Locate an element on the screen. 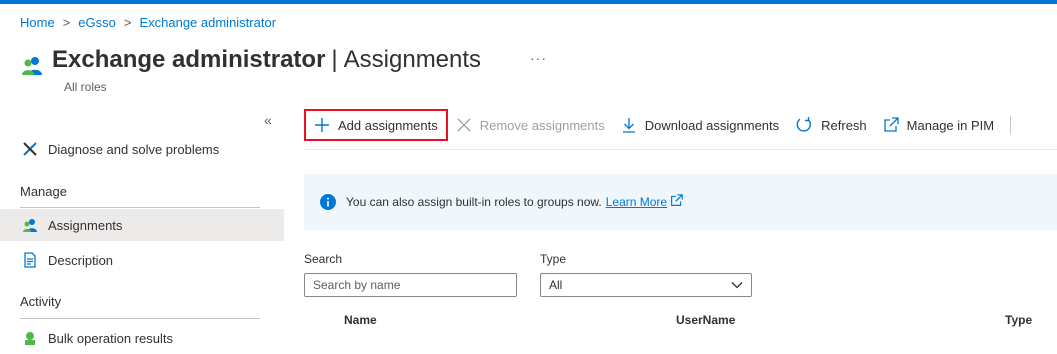 The image size is (1057, 354). sidebar-item-label: Diagnose and solve problems is located at coordinates (134, 149).